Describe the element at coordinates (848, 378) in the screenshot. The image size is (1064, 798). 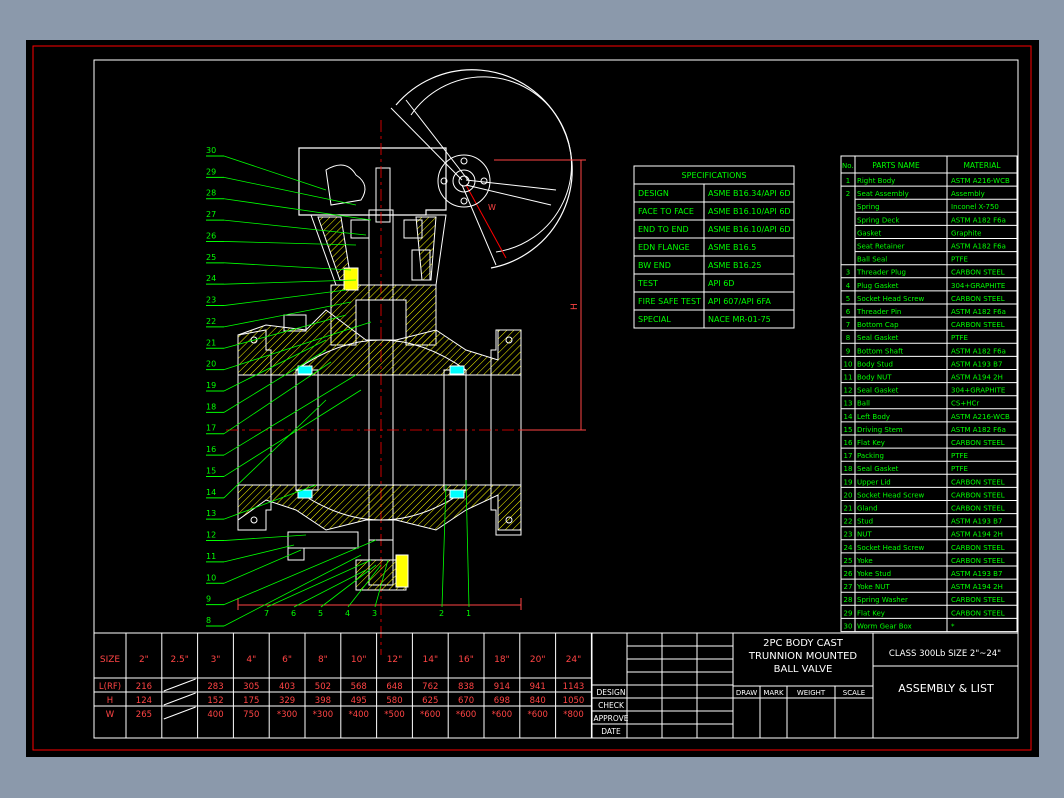
I see `part-no: 11` at that location.